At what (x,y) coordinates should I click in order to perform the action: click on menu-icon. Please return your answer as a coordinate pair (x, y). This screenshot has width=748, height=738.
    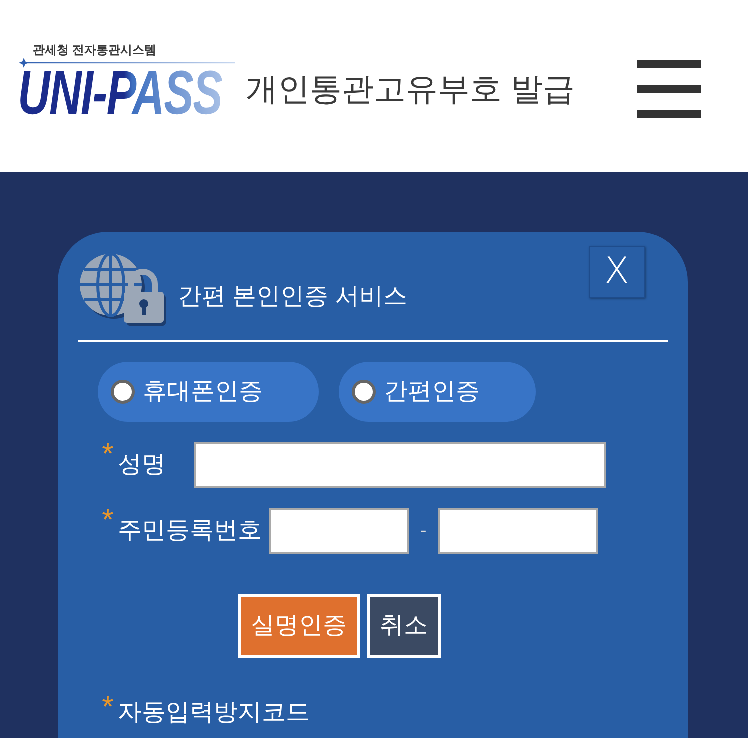
    Looking at the image, I should click on (669, 89).